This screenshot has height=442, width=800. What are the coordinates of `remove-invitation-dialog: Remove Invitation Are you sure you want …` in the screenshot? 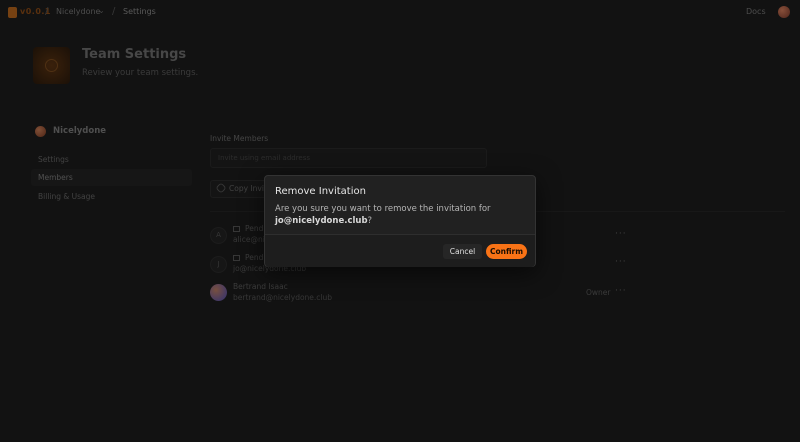 It's located at (400, 221).